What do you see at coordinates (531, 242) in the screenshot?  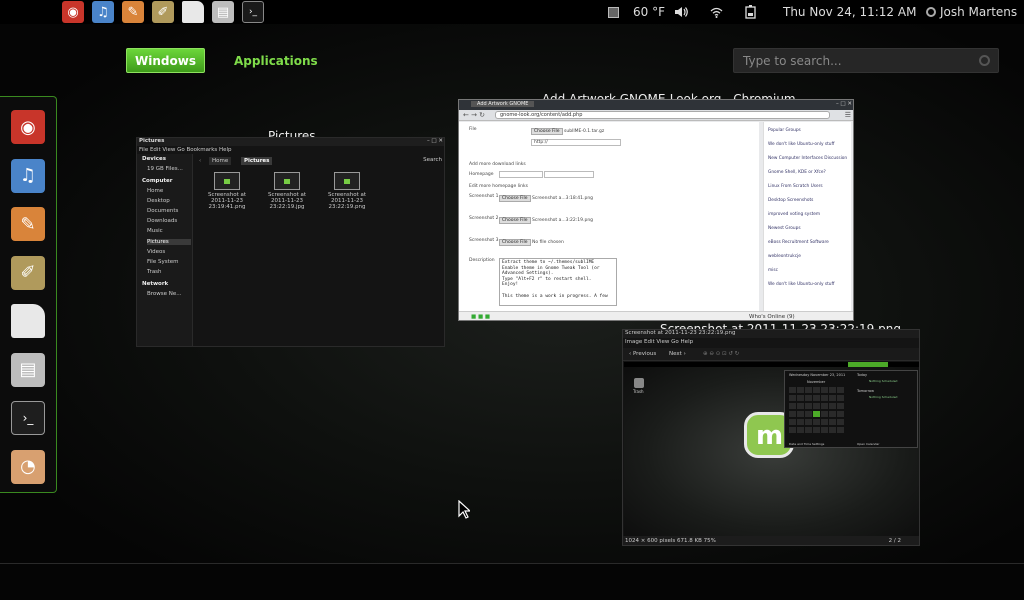 I see `screenshot-upload-row: Choose File No file chosen` at bounding box center [531, 242].